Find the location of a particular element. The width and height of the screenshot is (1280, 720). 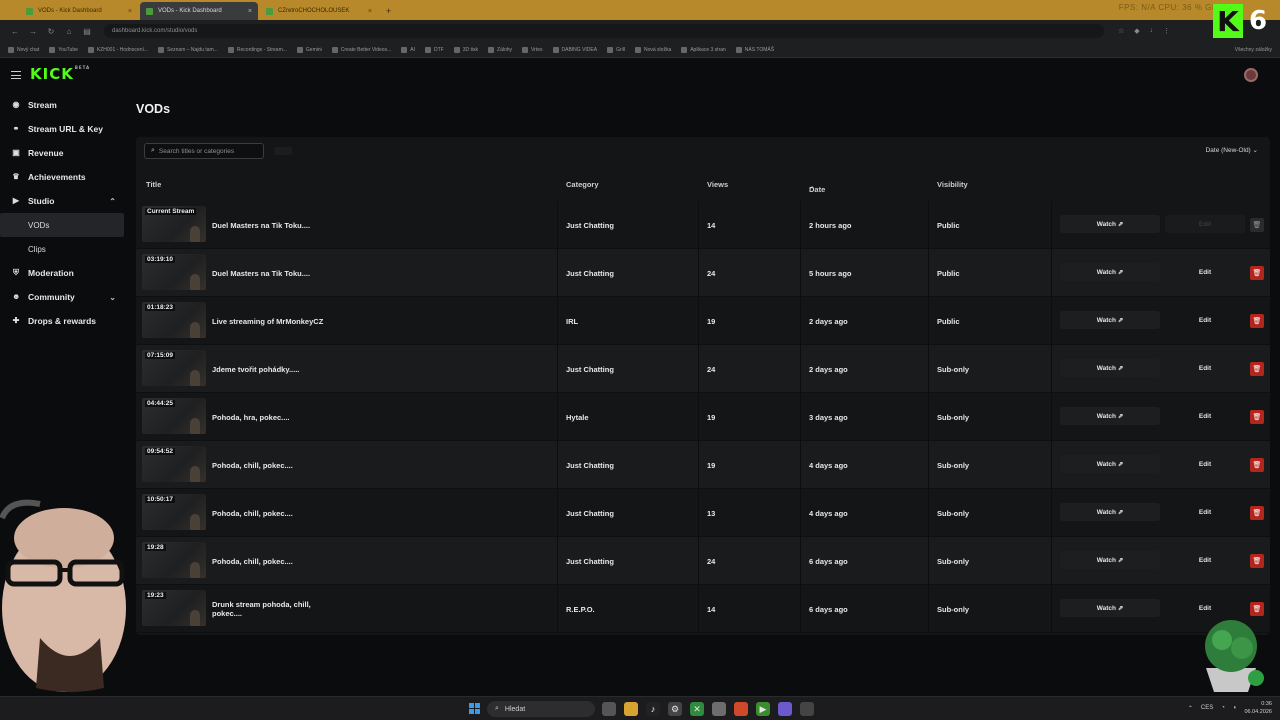

extension-icon: ◆ is located at coordinates (1136, 31).